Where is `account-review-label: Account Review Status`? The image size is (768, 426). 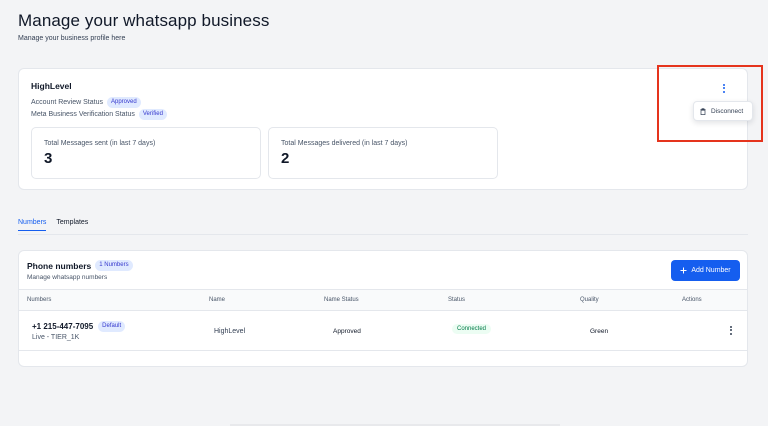
account-review-label: Account Review Status is located at coordinates (67, 102).